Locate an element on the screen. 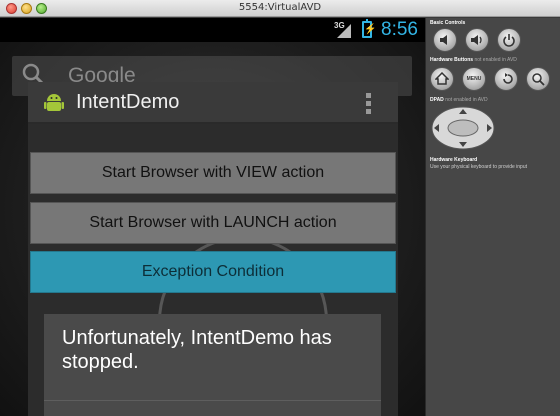  window-title-bar: 5554:VirtualAVD is located at coordinates (280, 8).